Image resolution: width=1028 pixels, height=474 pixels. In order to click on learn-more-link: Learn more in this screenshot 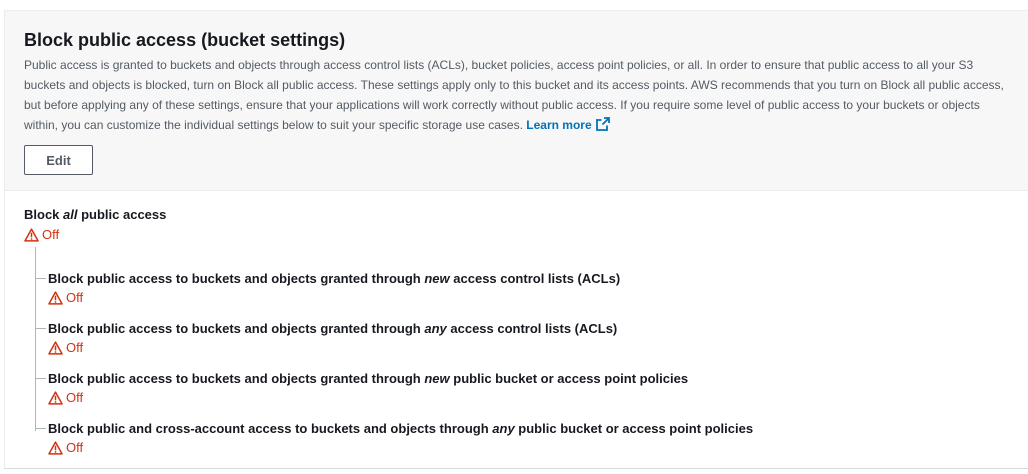, I will do `click(568, 124)`.